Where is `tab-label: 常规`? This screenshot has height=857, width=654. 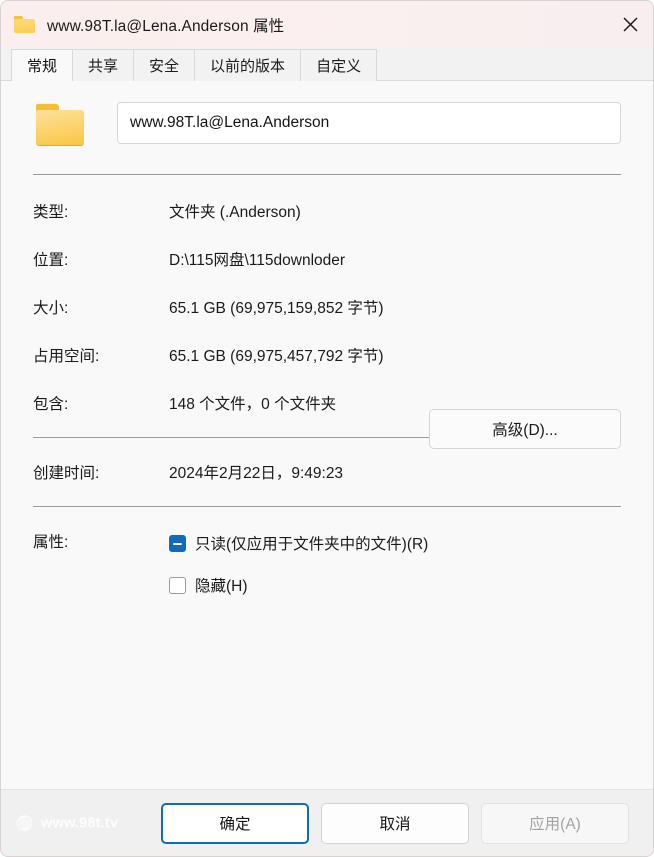 tab-label: 常规 is located at coordinates (42, 66).